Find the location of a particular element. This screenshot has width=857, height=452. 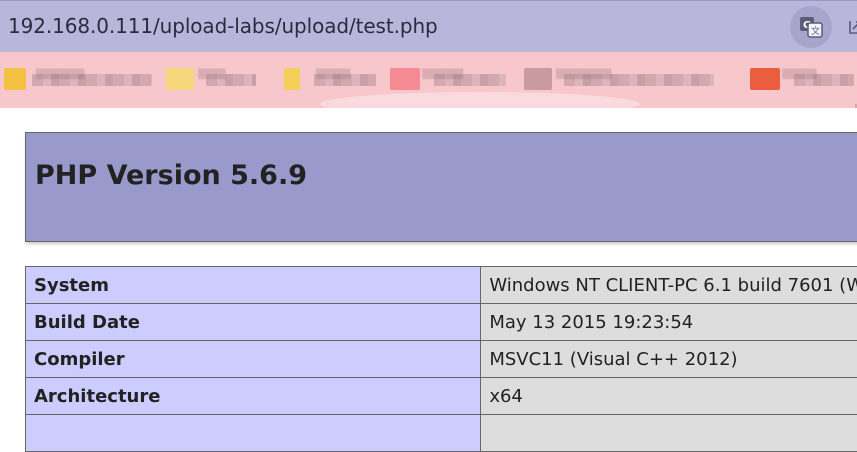

row-key is located at coordinates (253, 433).